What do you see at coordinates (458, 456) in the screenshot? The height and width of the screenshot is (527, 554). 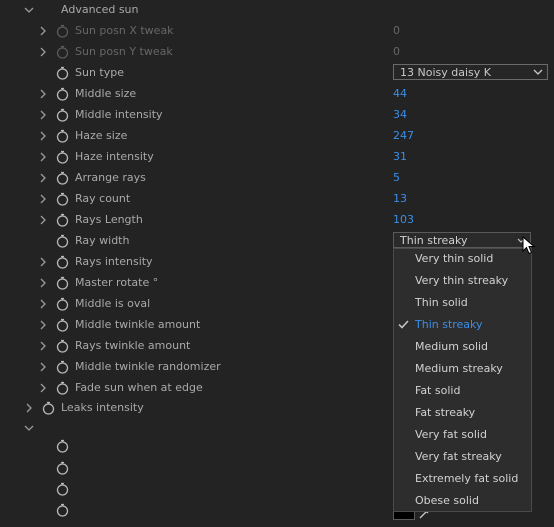 I see `option-label: Very fat streaky` at bounding box center [458, 456].